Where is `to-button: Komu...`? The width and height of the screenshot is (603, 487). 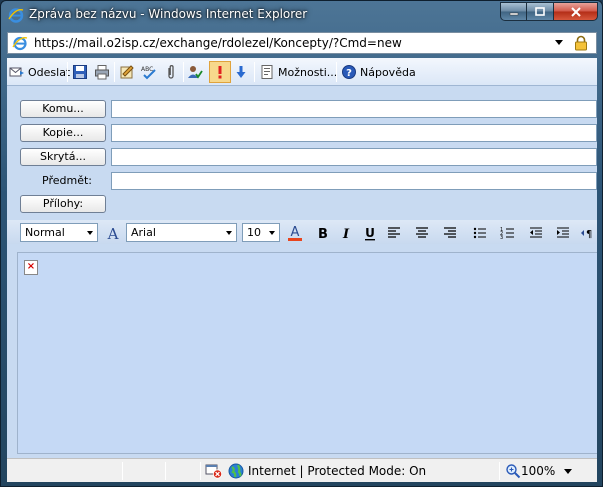
to-button: Komu... is located at coordinates (63, 109).